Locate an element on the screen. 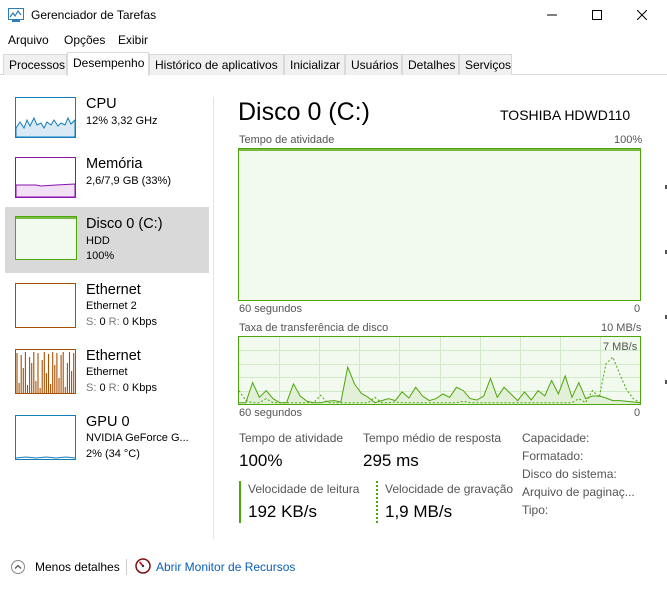 This screenshot has height=592, width=667. cpu-title: CPU is located at coordinates (101, 104).